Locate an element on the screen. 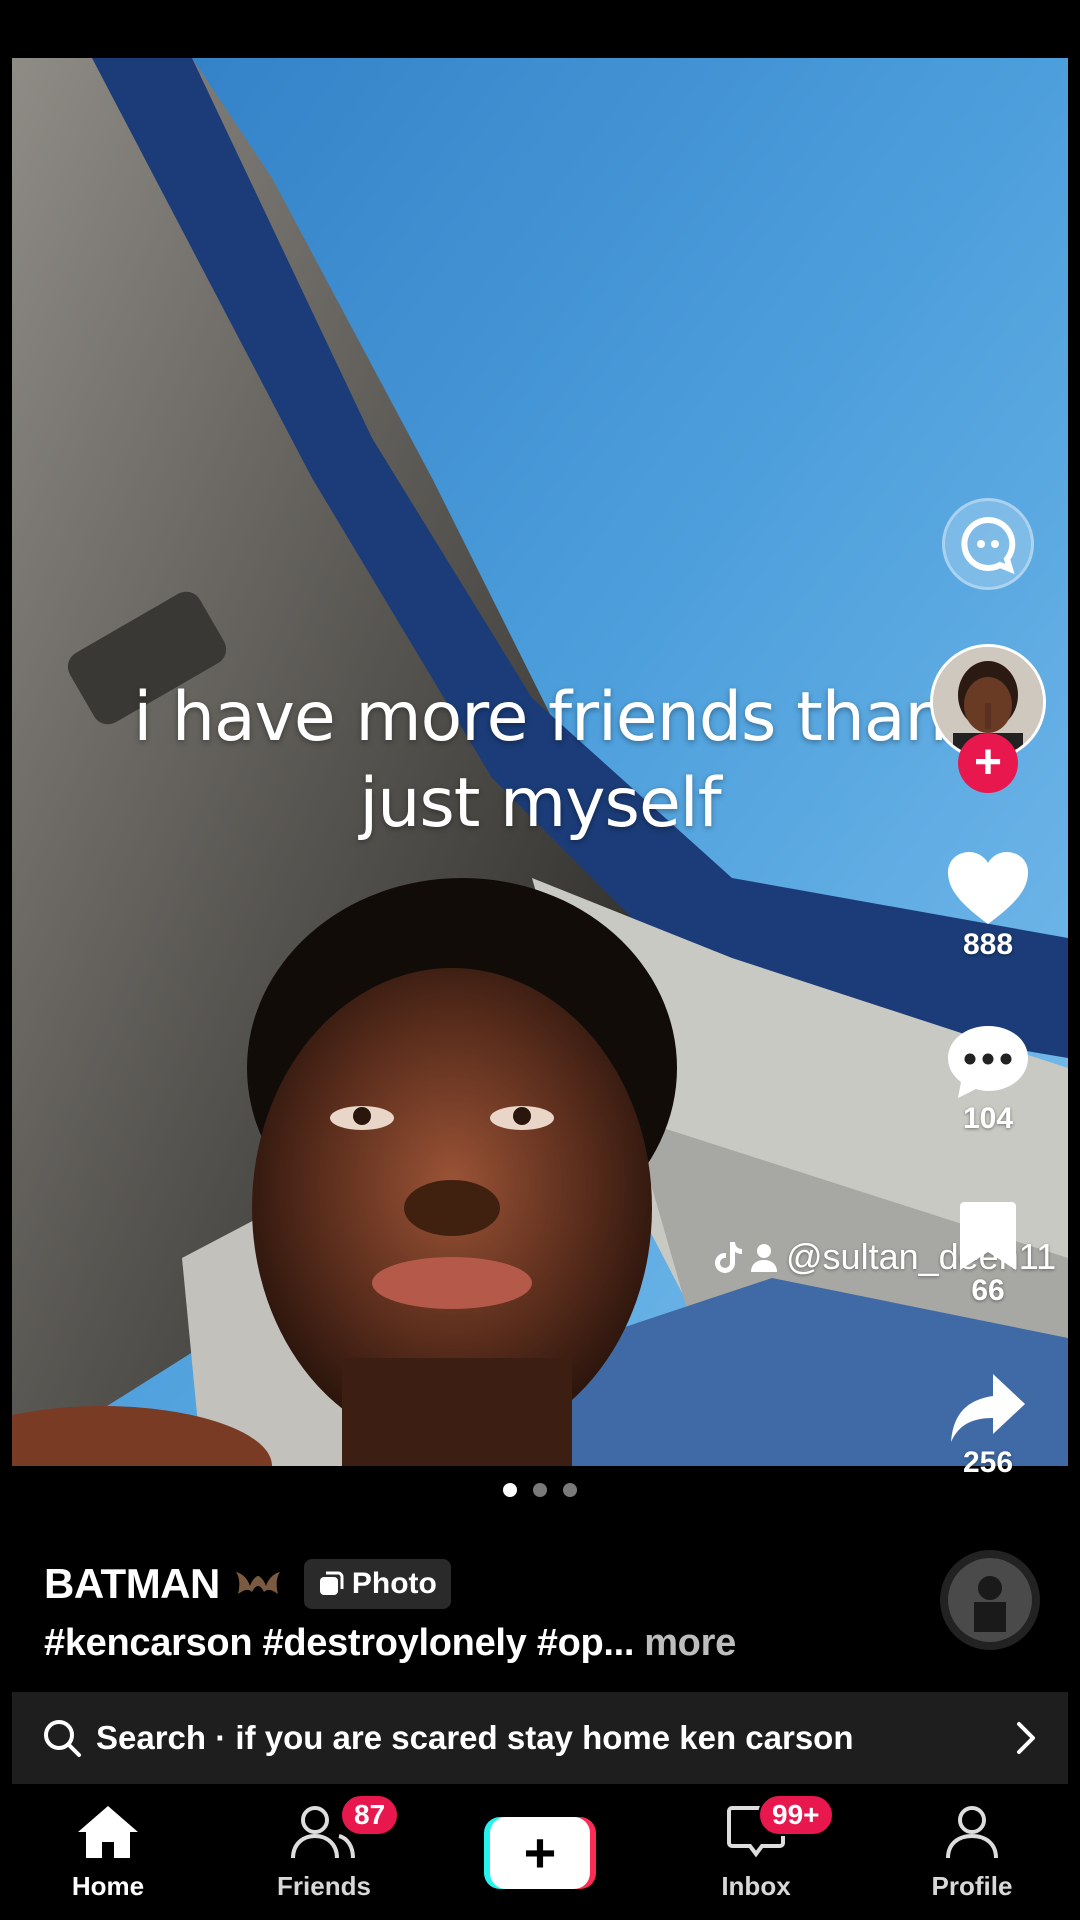 The image size is (1080, 1920). overlay-line-1: i have more friends than is located at coordinates (540, 717).